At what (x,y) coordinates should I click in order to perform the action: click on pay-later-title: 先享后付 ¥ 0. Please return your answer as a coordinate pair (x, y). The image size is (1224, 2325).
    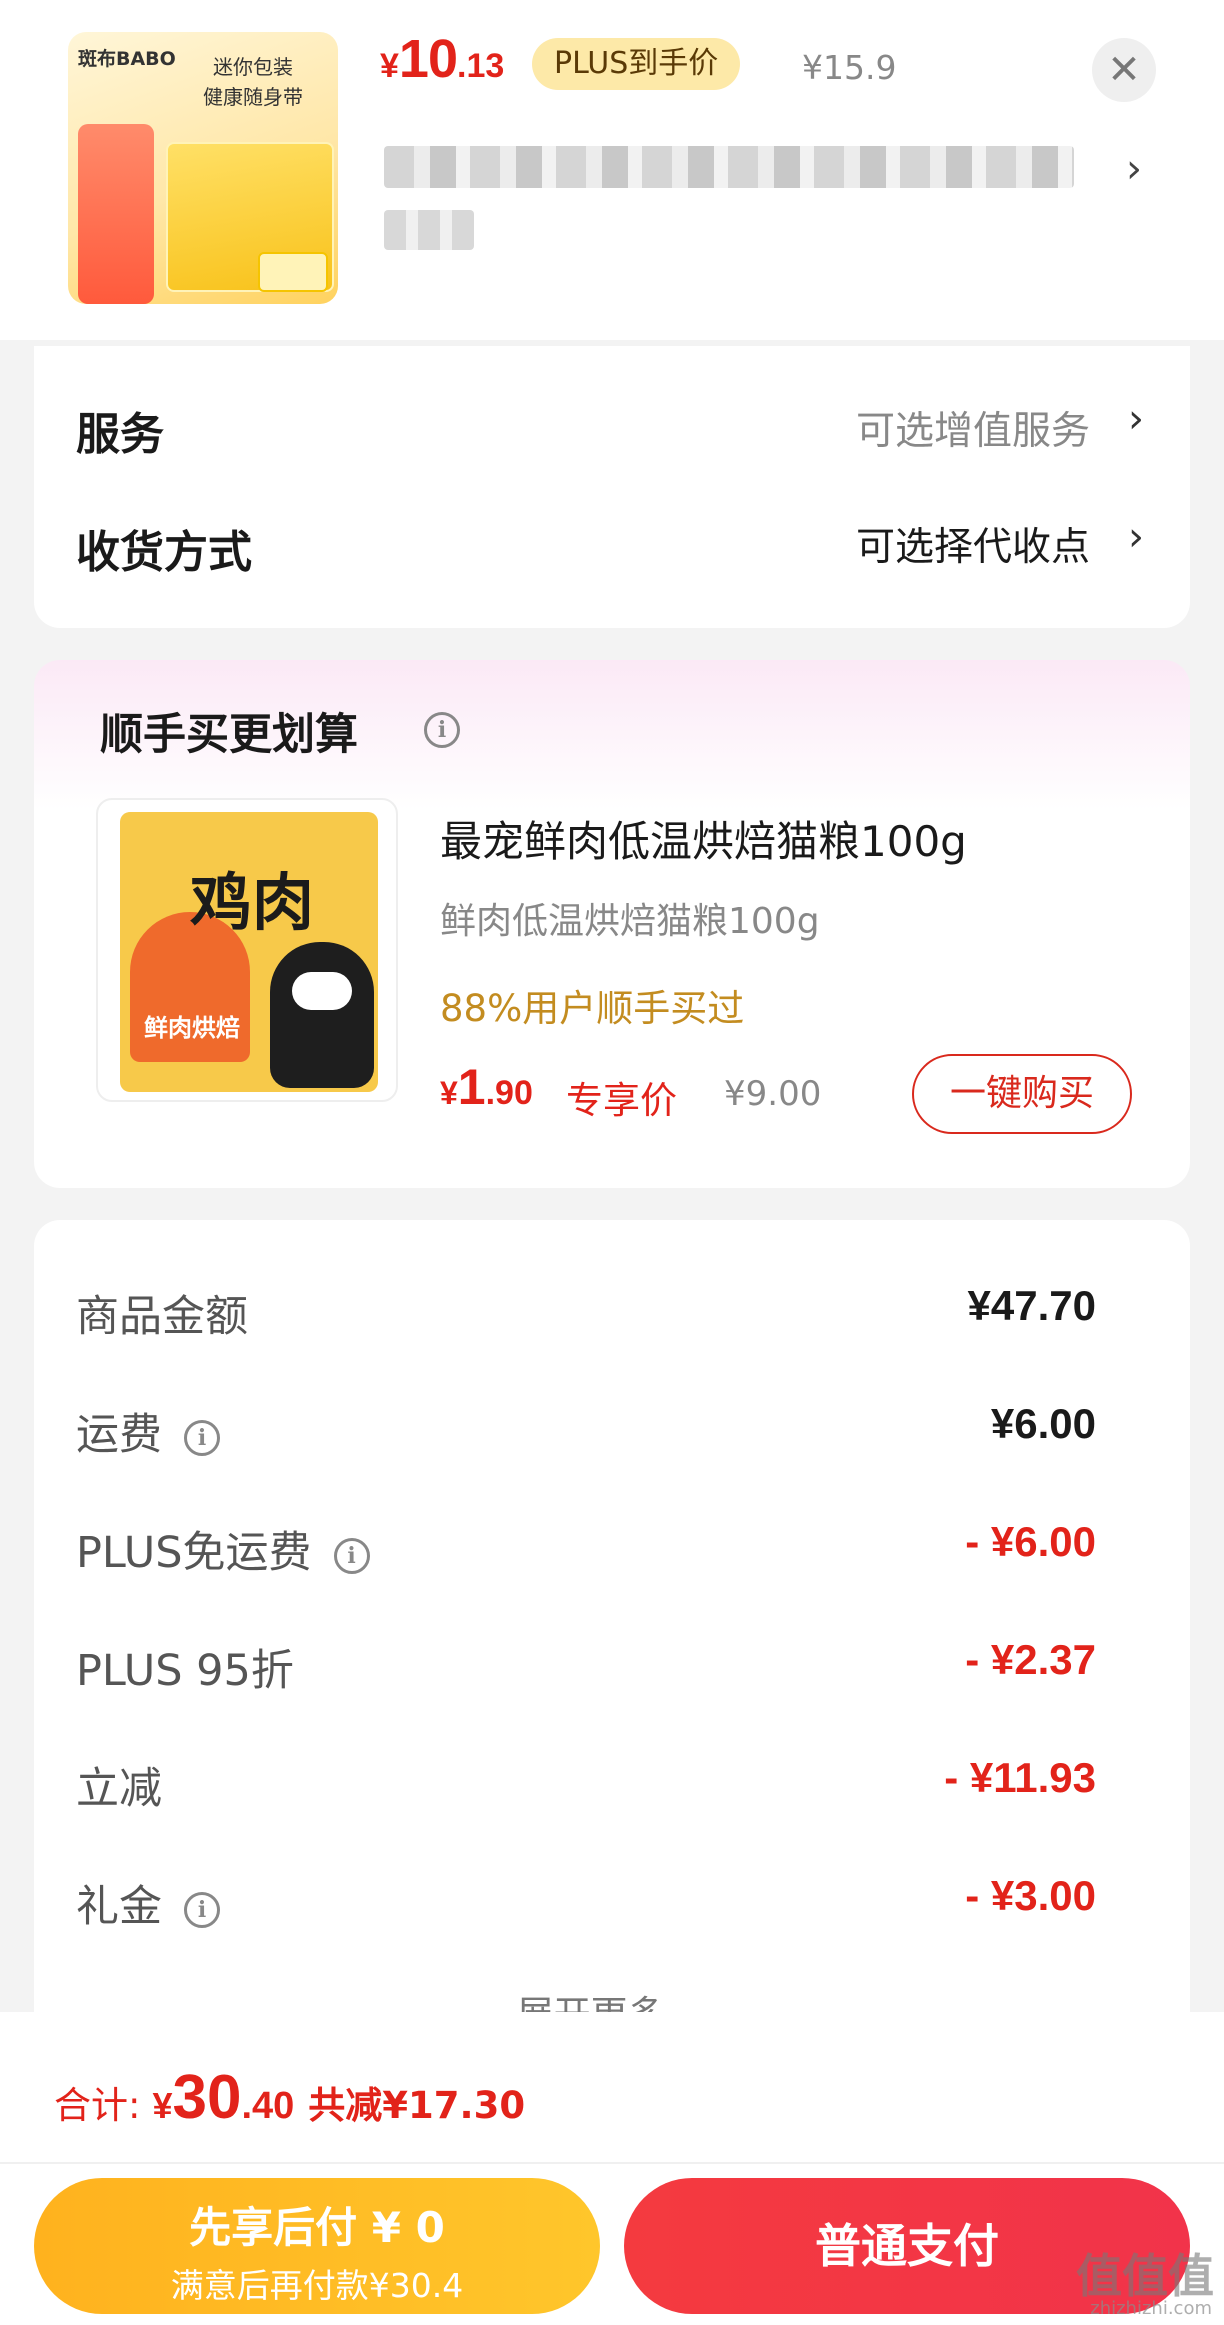
    Looking at the image, I should click on (317, 2227).